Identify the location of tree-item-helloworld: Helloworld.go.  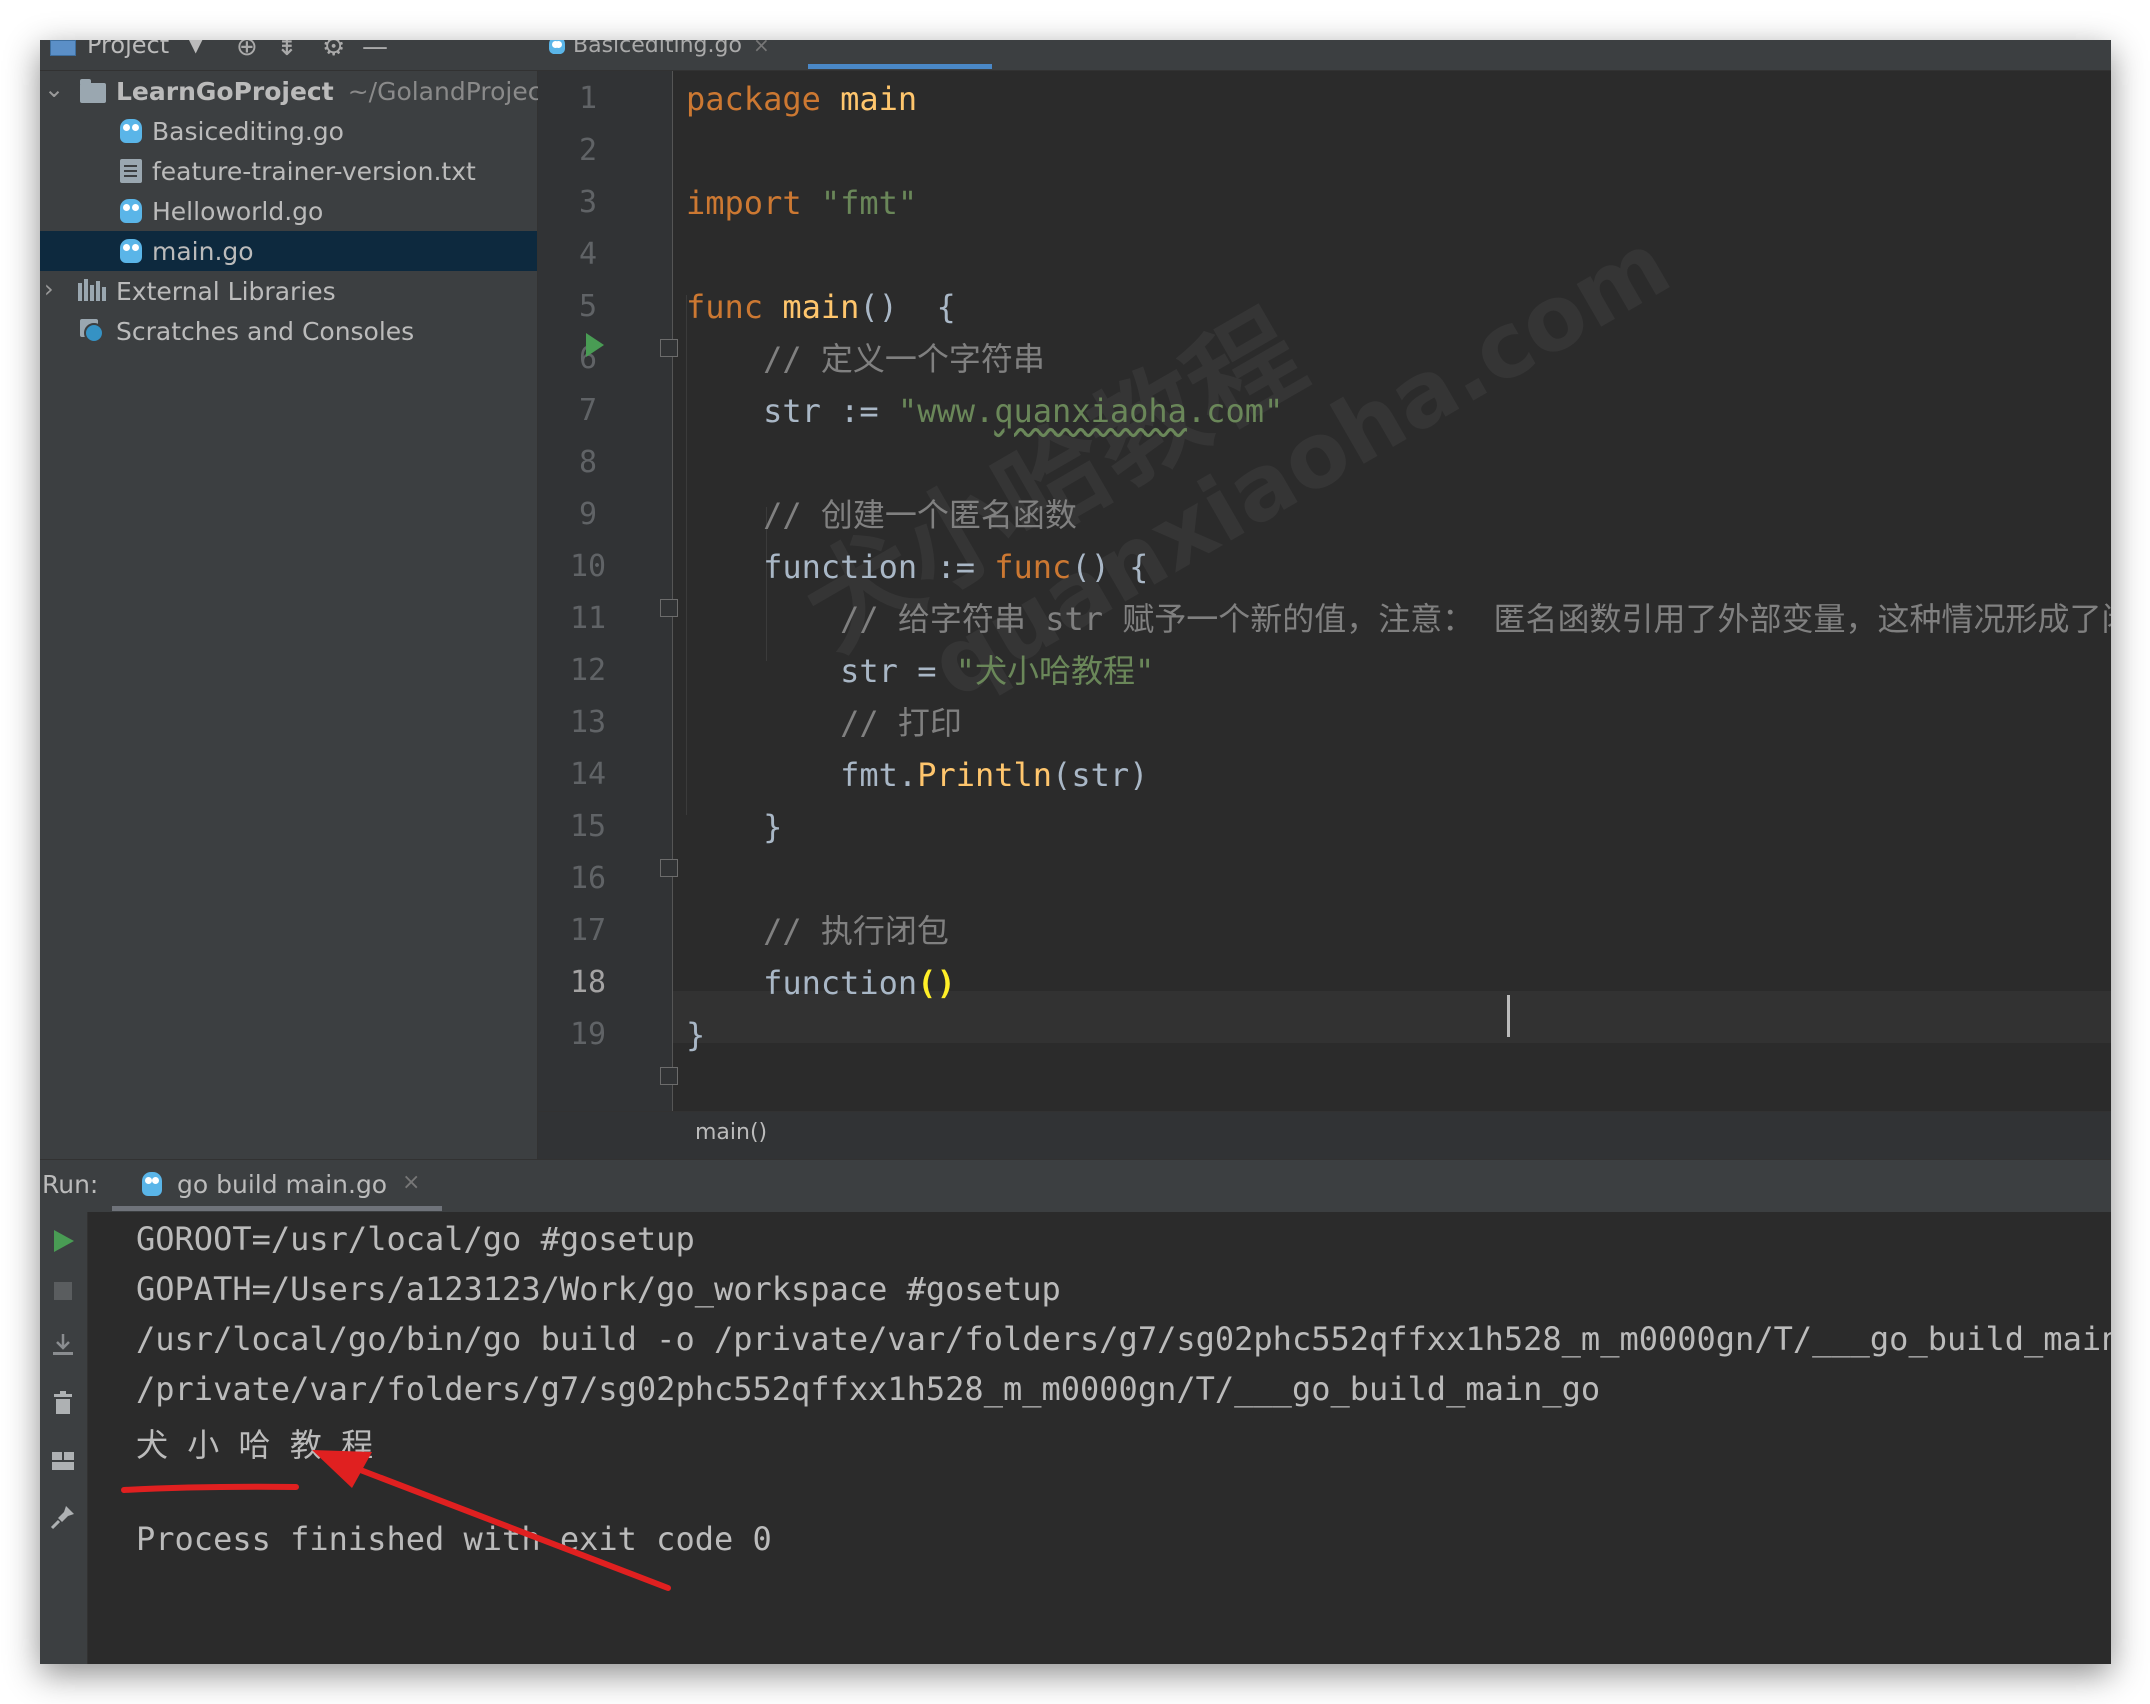
(288, 211).